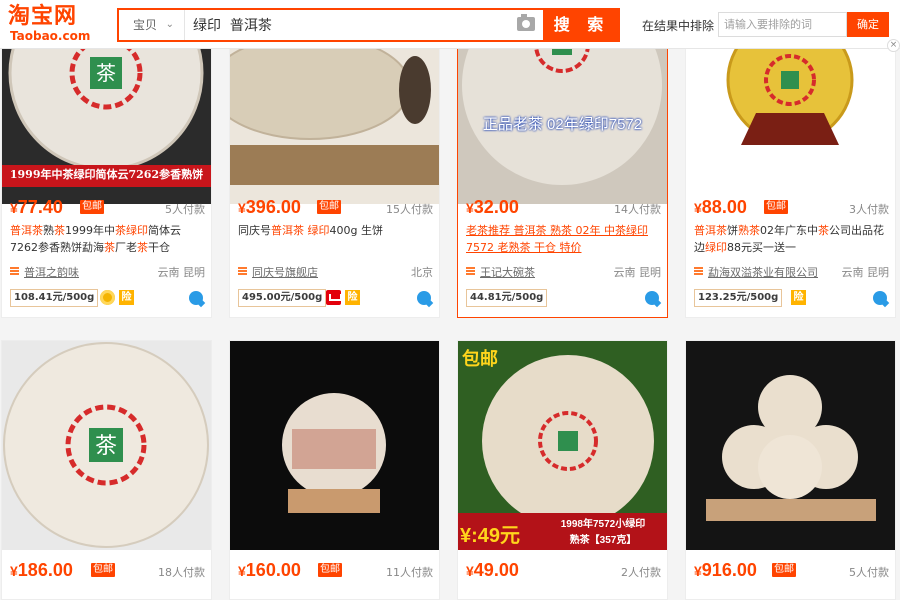 The image size is (900, 600). Describe the element at coordinates (354, 25) in the screenshot. I see `search-input` at that location.